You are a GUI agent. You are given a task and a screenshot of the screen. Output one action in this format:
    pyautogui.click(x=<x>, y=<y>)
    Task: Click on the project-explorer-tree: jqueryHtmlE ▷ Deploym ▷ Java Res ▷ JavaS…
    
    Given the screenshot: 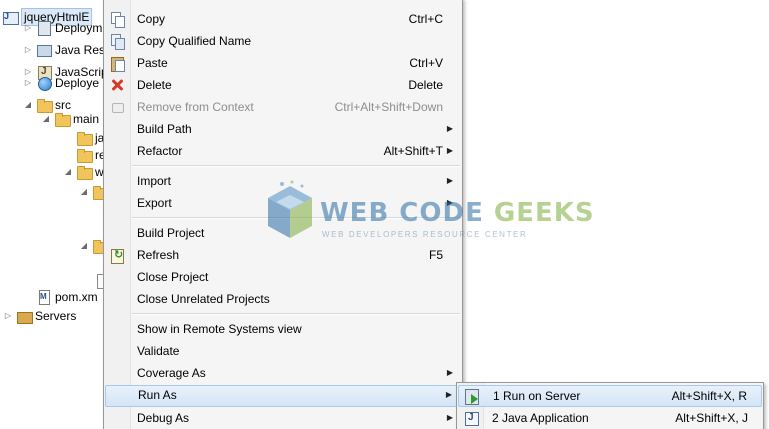 What is the action you would take?
    pyautogui.click(x=55, y=214)
    